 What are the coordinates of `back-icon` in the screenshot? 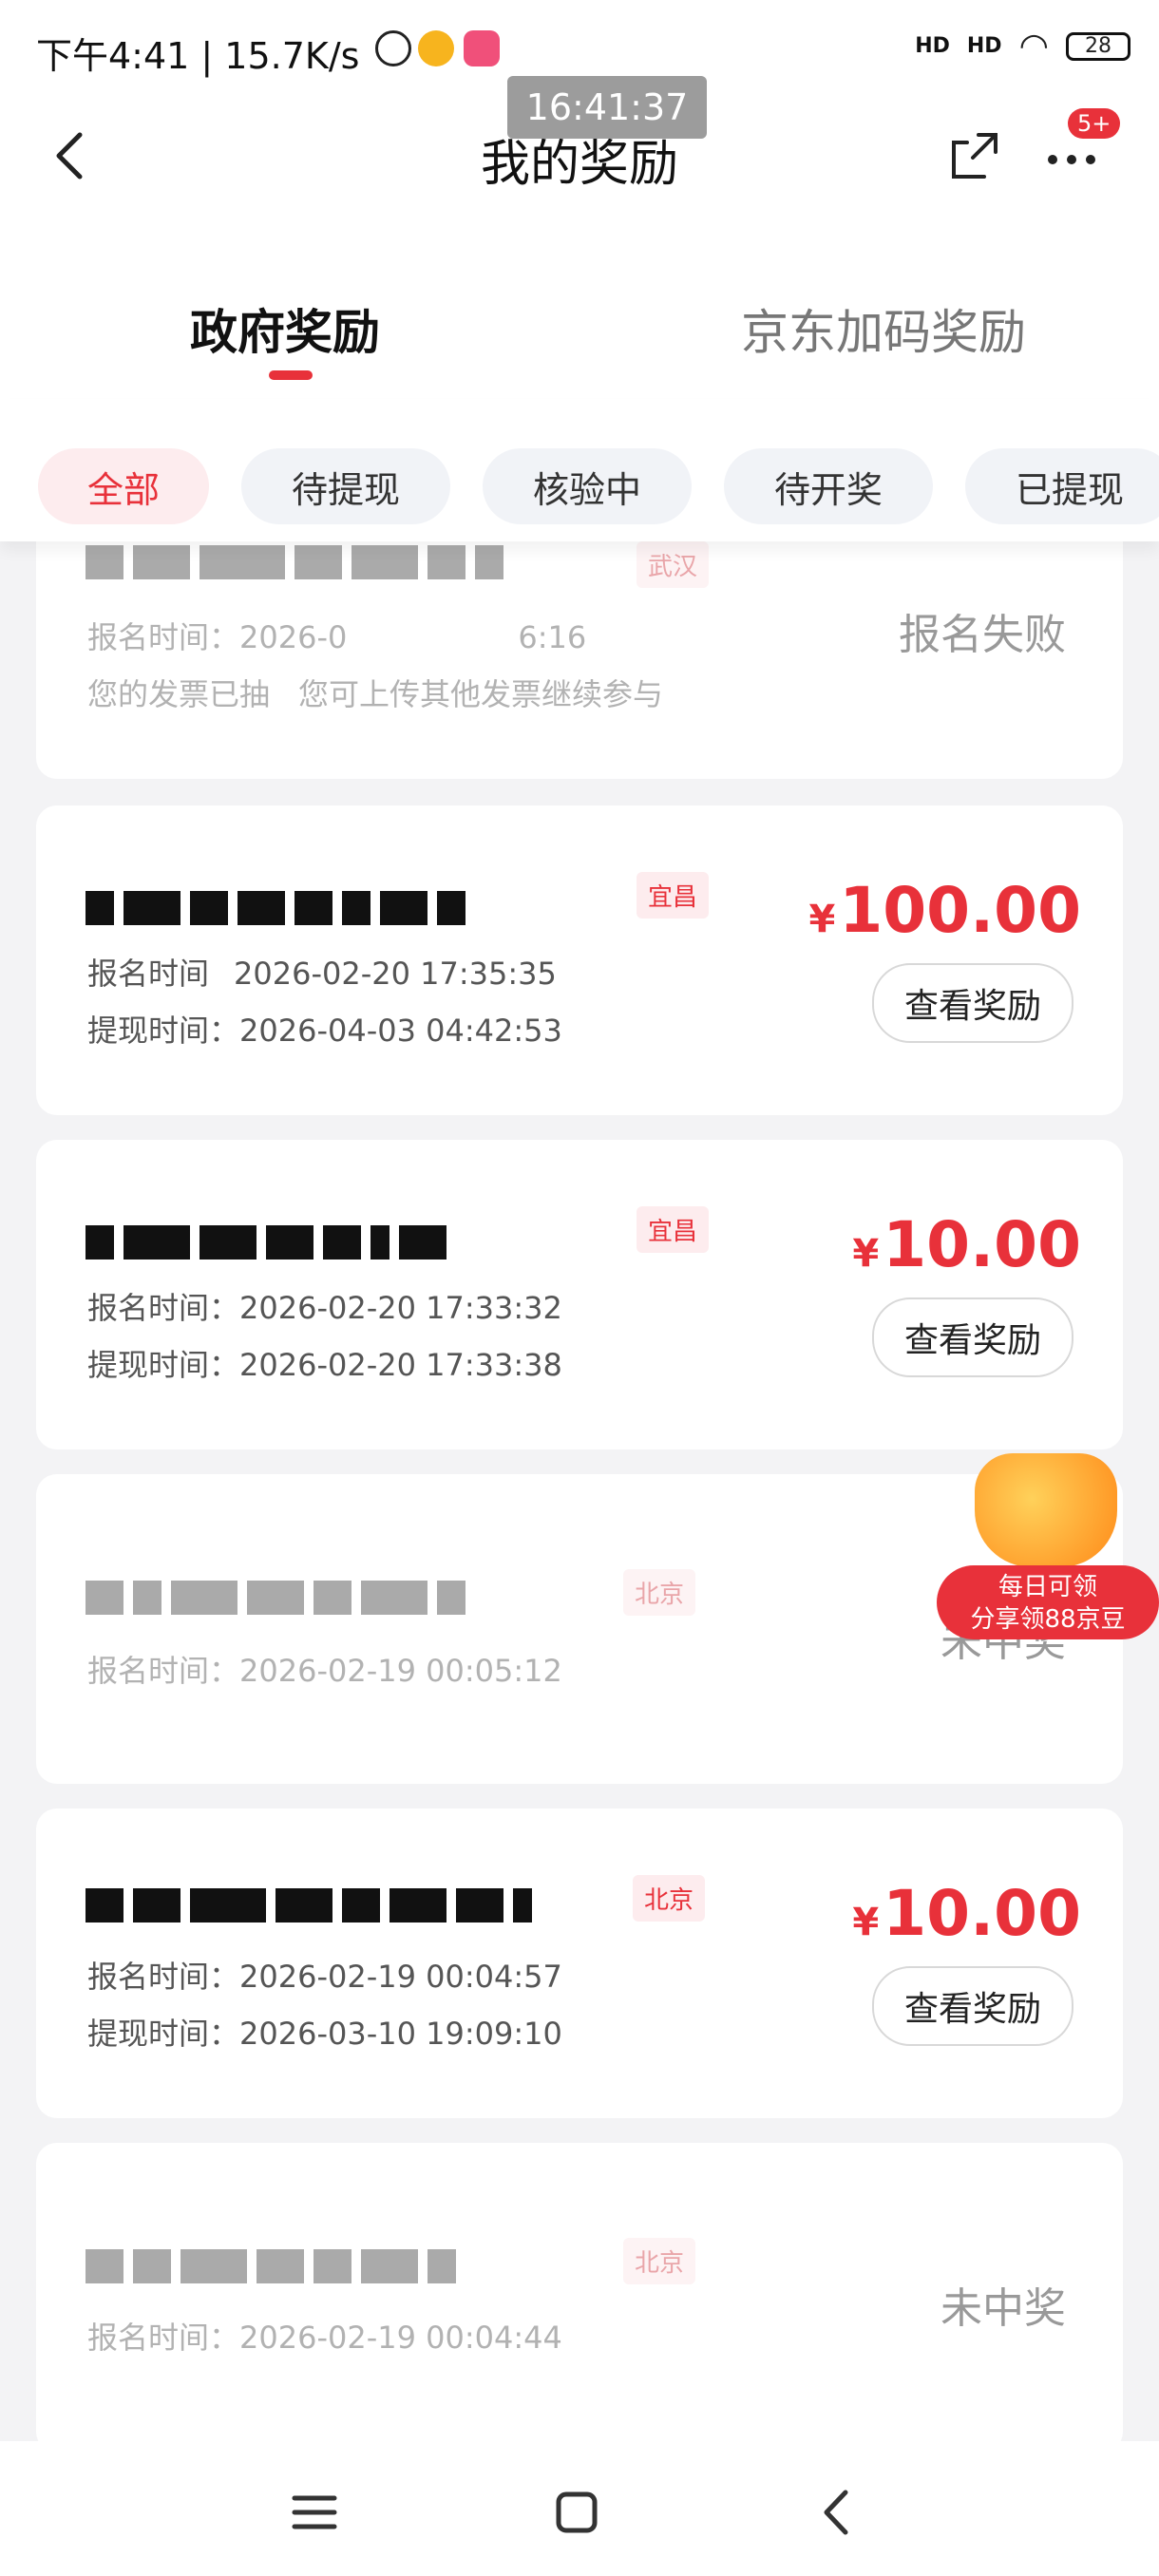 It's located at (837, 2512).